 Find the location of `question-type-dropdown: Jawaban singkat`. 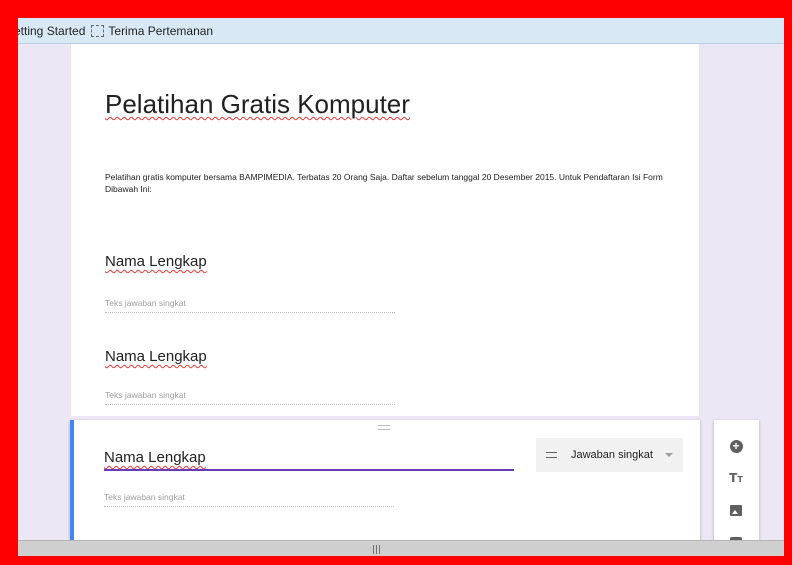

question-type-dropdown: Jawaban singkat is located at coordinates (609, 455).